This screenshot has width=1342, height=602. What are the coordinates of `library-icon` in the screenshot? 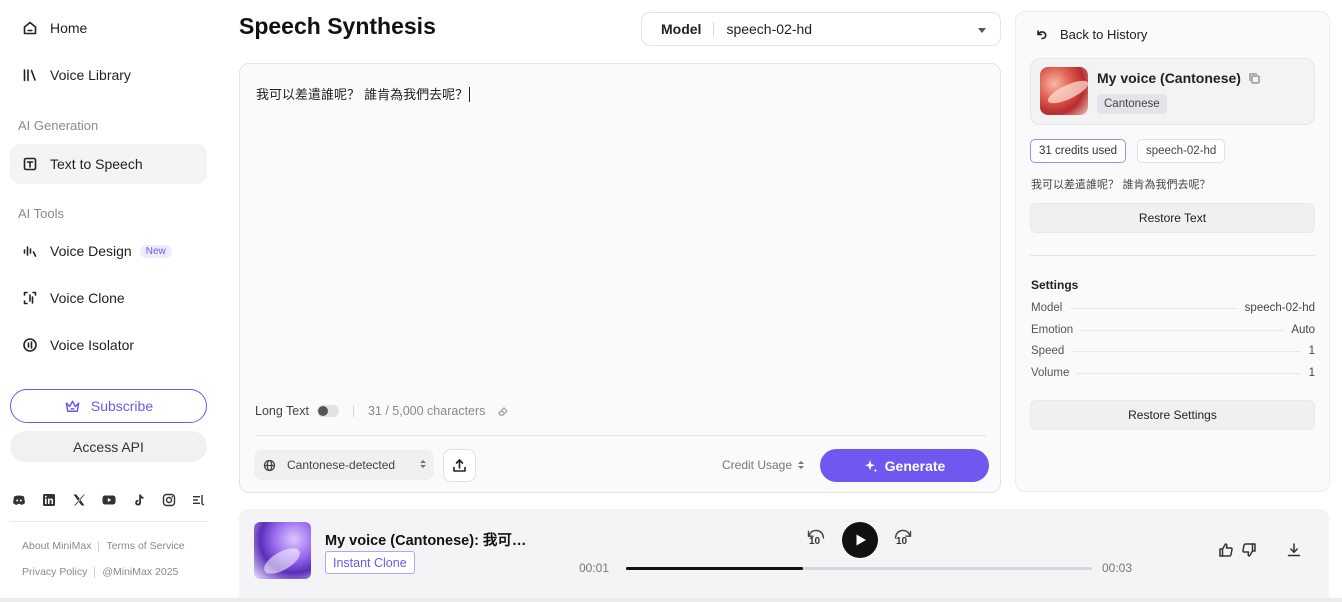 It's located at (30, 75).